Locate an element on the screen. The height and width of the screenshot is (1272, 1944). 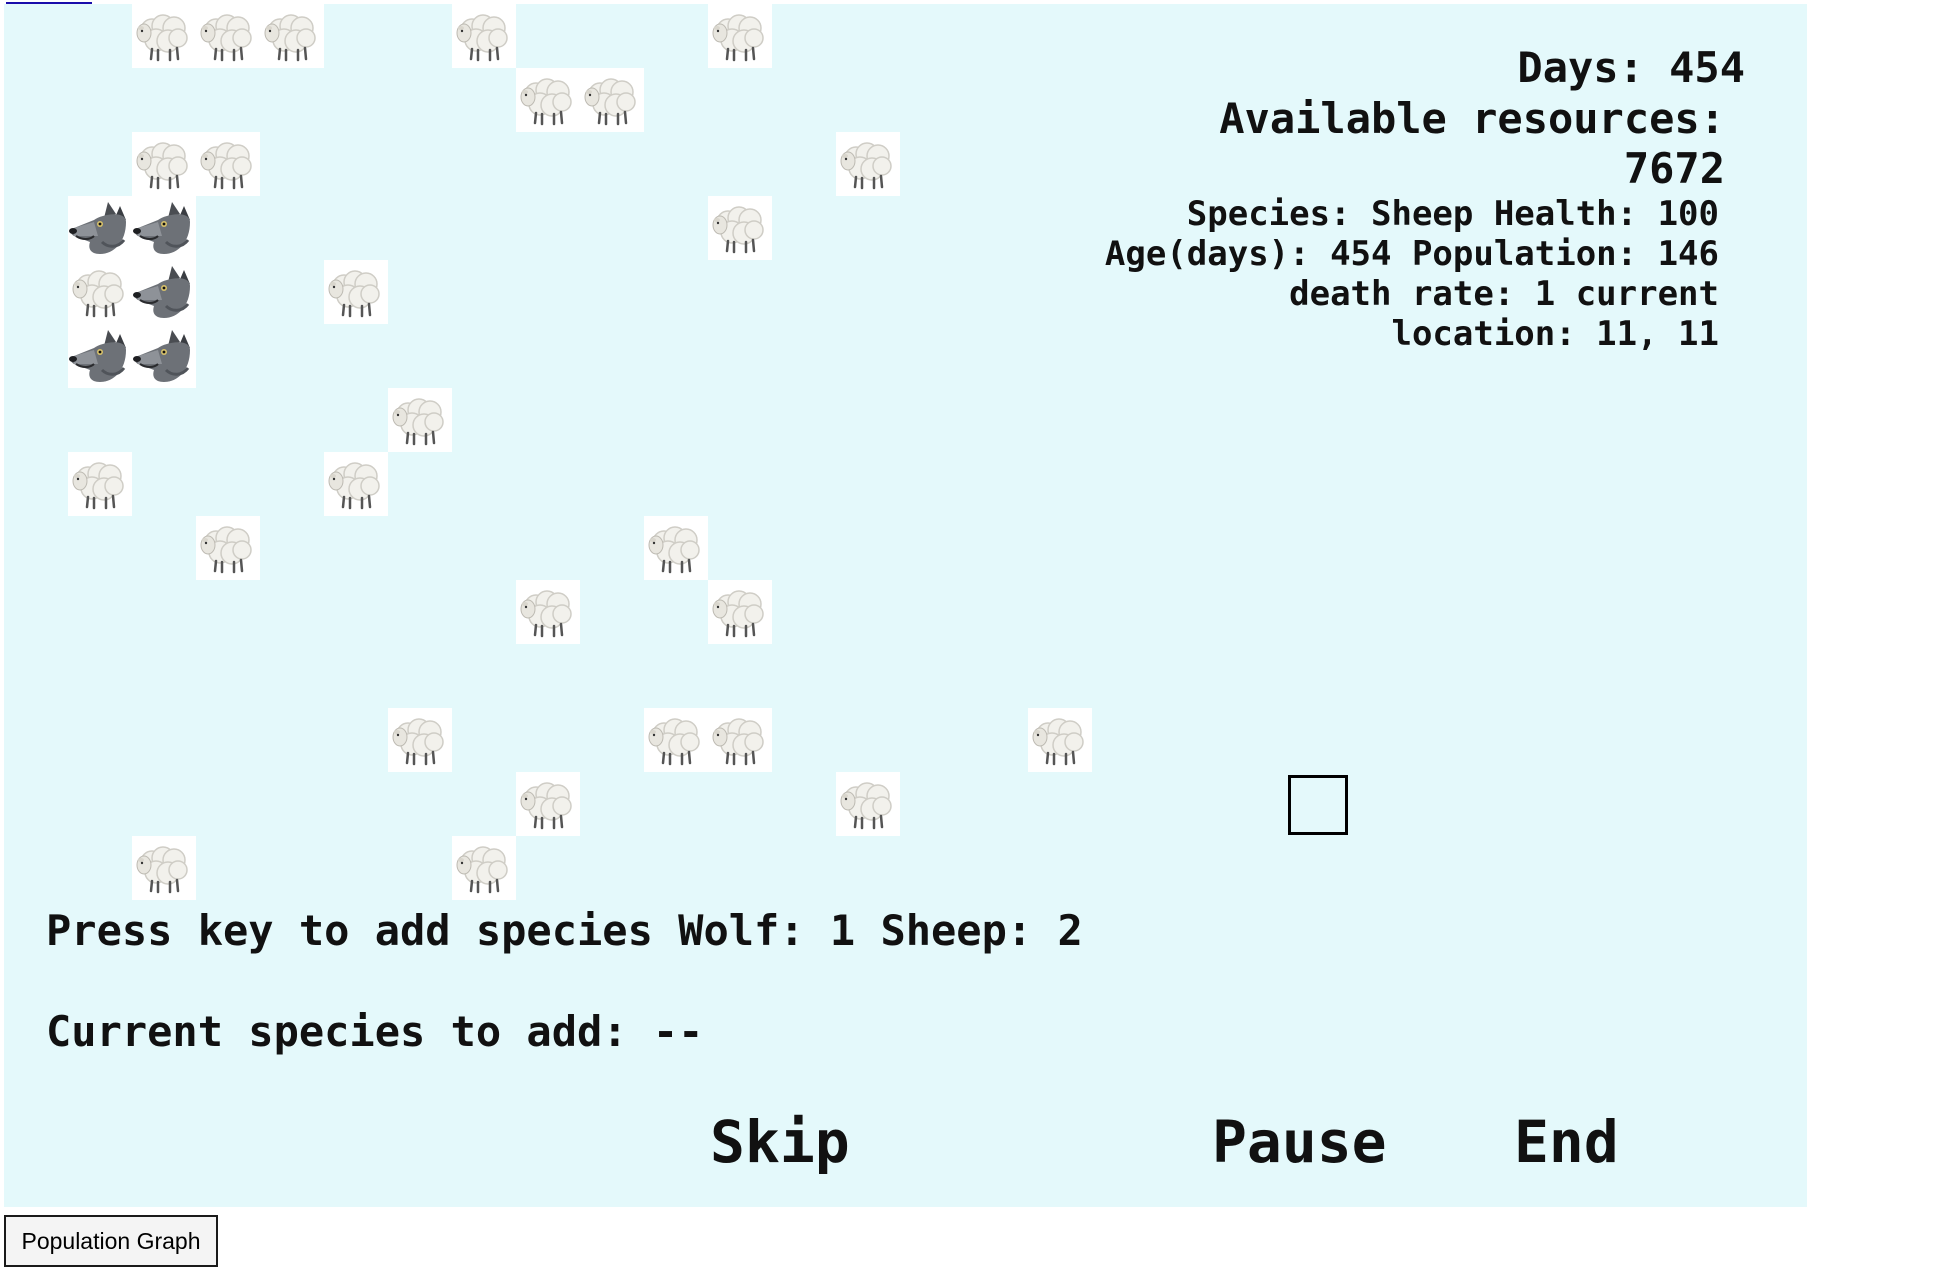
available-resources: Available resources: 7672 is located at coordinates (1472, 143).